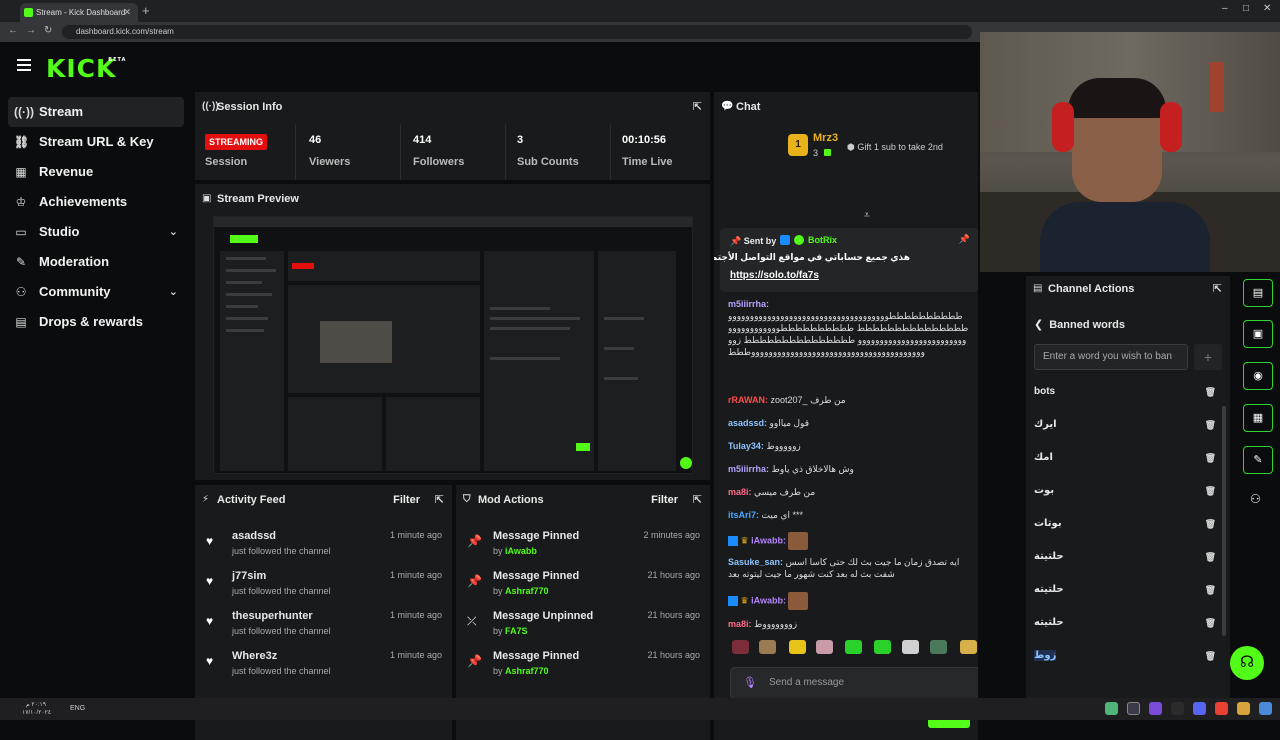 This screenshot has height=740, width=1280. Describe the element at coordinates (1111, 357) in the screenshot. I see `banned-word-input: Enter a word you wish to ban` at that location.